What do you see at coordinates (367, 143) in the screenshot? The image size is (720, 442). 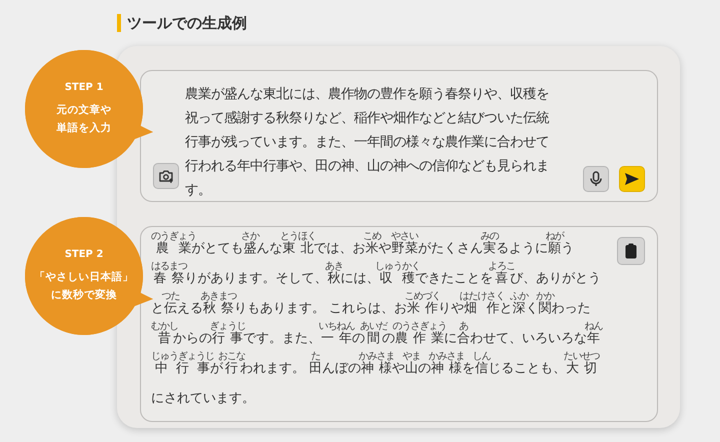 I see `input-text: 農業が盛んな東北には、農作物の豊作を願う春祭りや、収穫を祝って感謝する秋祭りなど、稲作や畑作などと結びついた伝統行事が残っています。また、一年間の様々な農作業に合わせて行われる年中行事や、田の神、山の神への信仰なども見られます。` at bounding box center [367, 143].